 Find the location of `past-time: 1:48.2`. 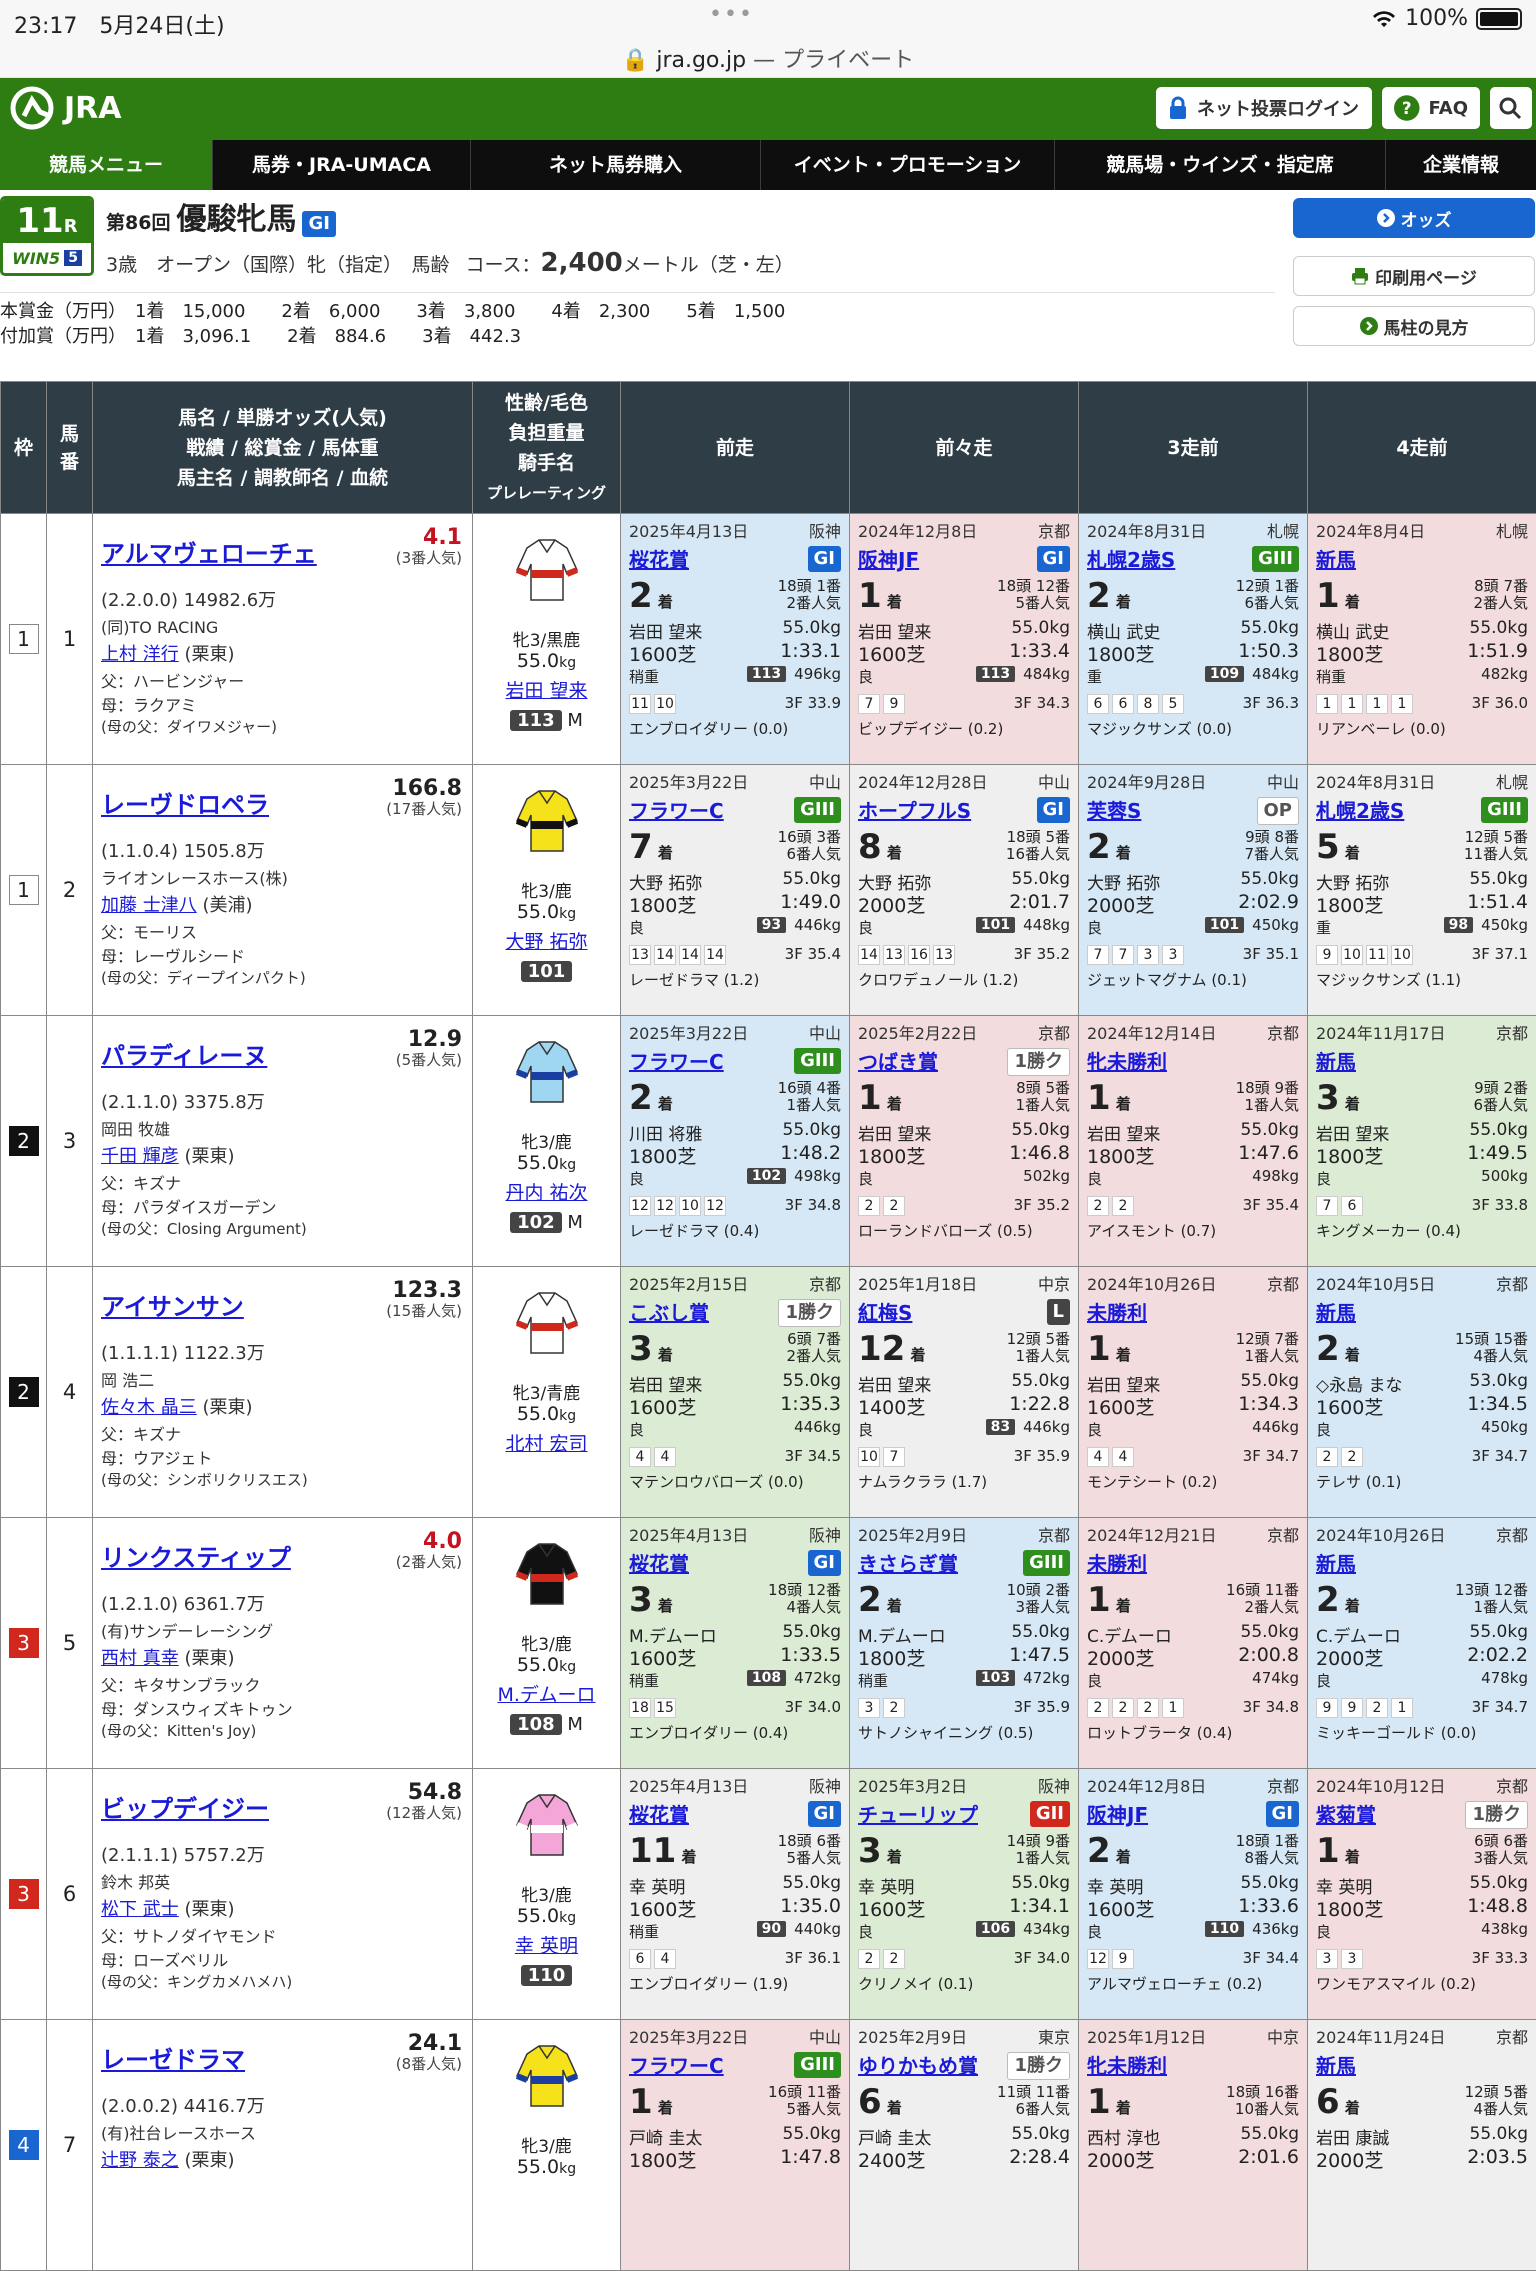

past-time: 1:48.2 is located at coordinates (810, 1153).